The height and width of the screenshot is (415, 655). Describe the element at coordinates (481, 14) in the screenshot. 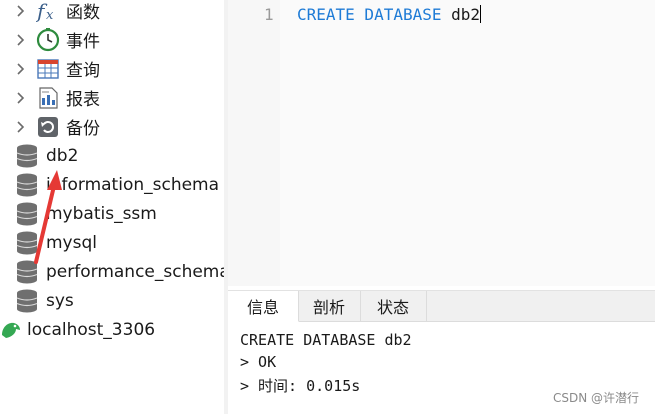

I see `text-caret` at that location.